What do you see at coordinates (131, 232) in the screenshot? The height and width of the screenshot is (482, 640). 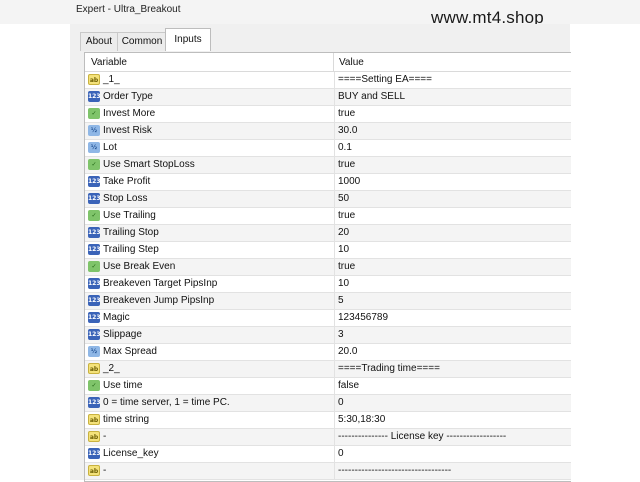 I see `variable-name: Trailing Stop` at bounding box center [131, 232].